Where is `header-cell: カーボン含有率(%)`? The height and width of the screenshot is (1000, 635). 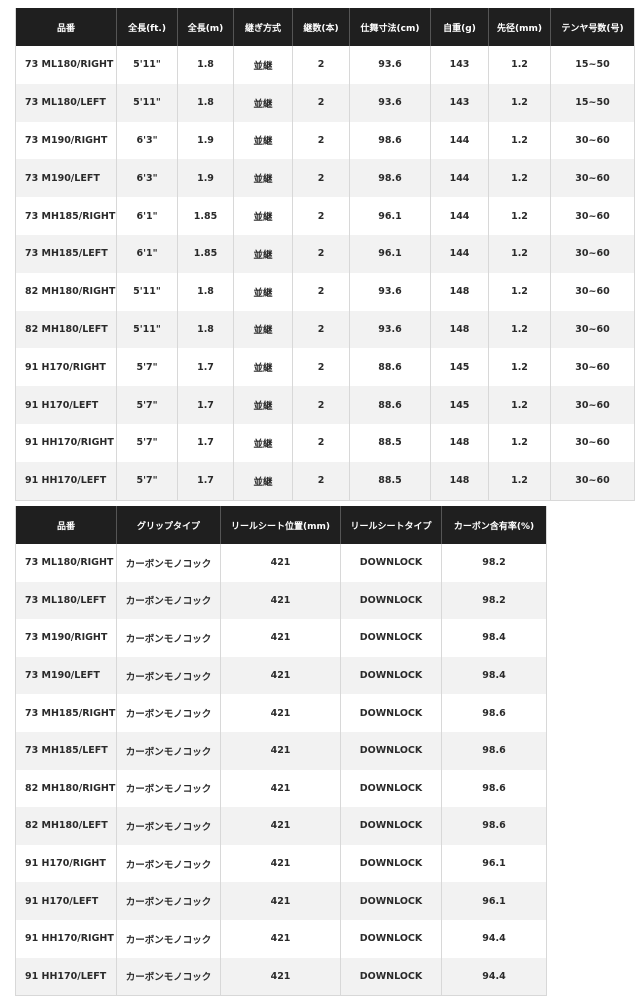 header-cell: カーボン含有率(%) is located at coordinates (494, 525).